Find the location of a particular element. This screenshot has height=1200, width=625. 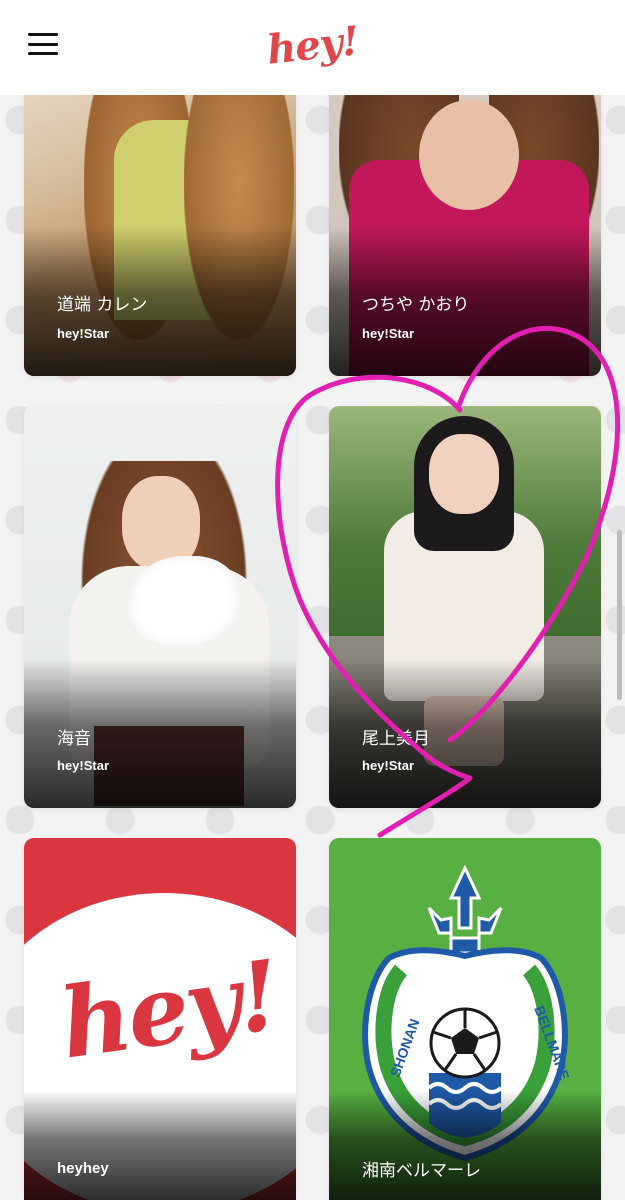

scrollbar-thumb is located at coordinates (619, 615).